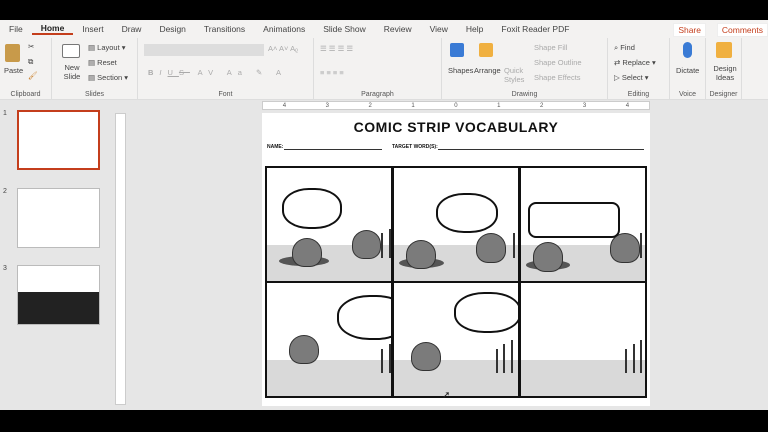 The width and height of the screenshot is (768, 432). What do you see at coordinates (541, 149) in the screenshot?
I see `target-words-line` at bounding box center [541, 149].